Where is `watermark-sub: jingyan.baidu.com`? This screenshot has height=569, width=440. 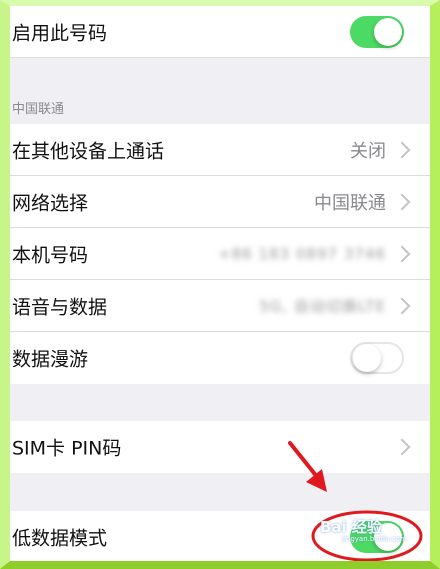
watermark-sub: jingyan.baidu.com is located at coordinates (374, 539).